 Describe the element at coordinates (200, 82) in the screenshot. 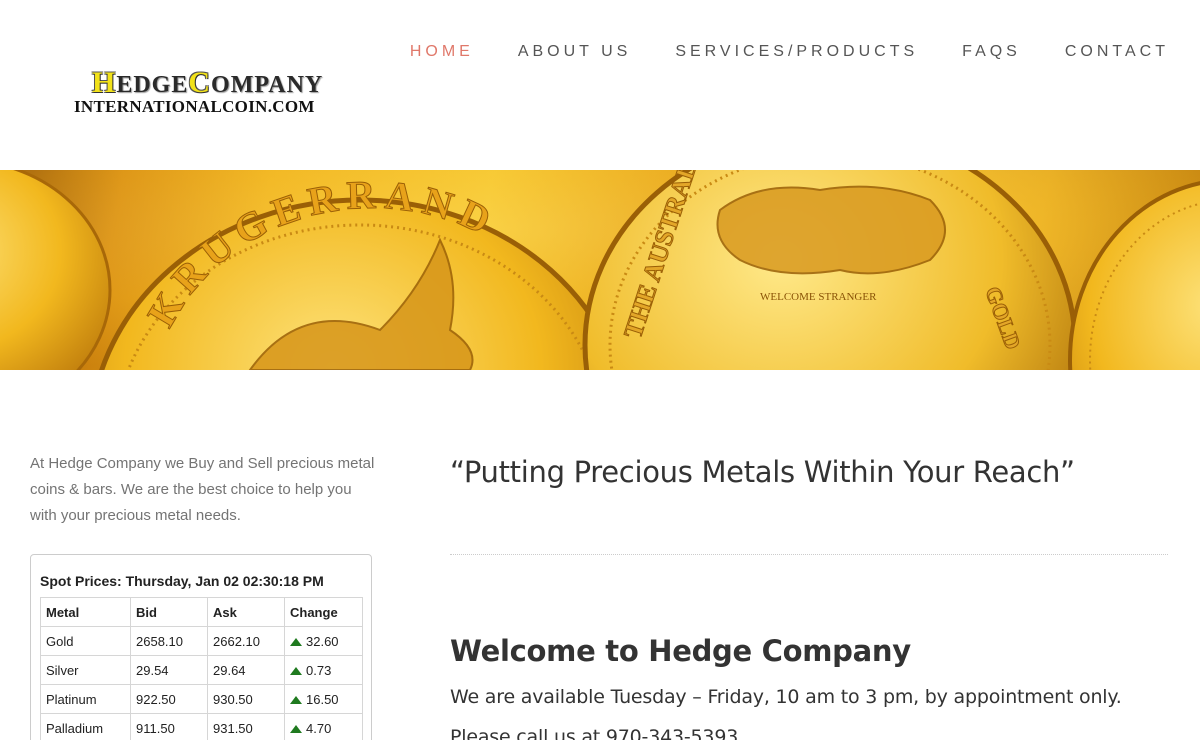

I see `logo-cap-c: C` at that location.